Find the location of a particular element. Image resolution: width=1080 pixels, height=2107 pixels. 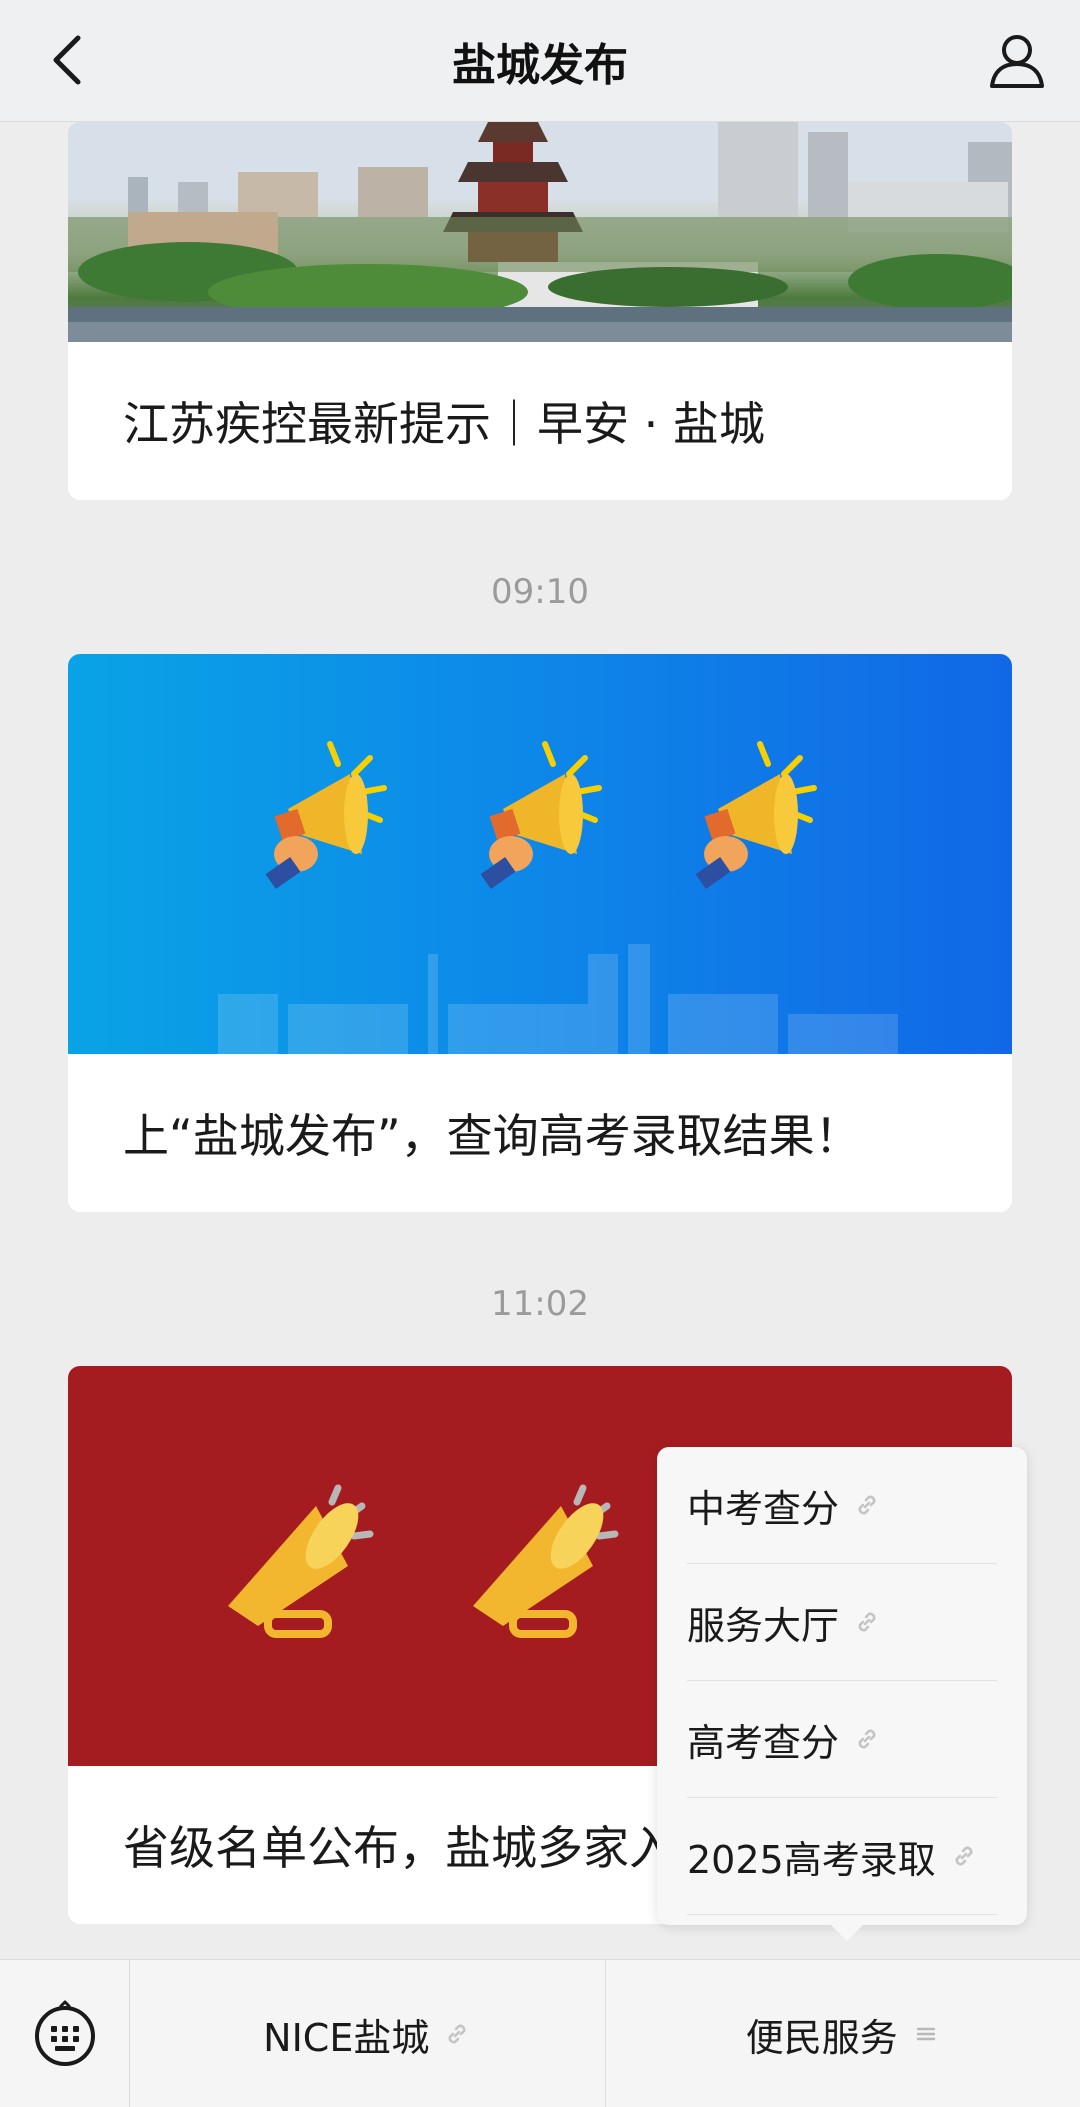

submenu-item-label: 2025高考录取 is located at coordinates (811, 1859).